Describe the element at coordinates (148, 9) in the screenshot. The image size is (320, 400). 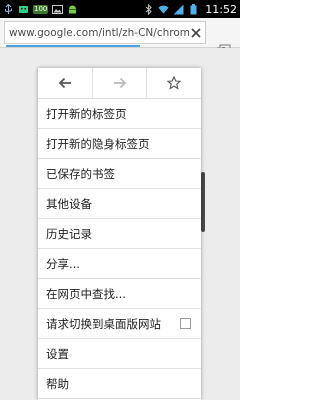
I see `bluetooth-icon` at that location.